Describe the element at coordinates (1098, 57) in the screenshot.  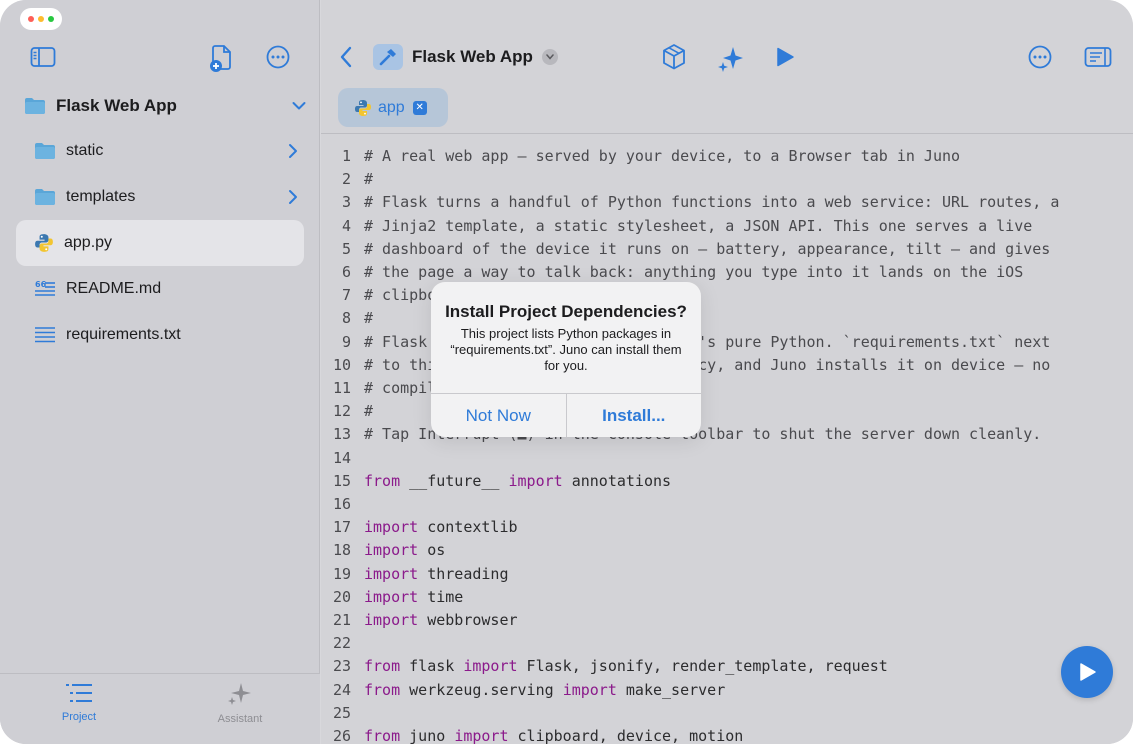
I see `inspector-panel-icon` at that location.